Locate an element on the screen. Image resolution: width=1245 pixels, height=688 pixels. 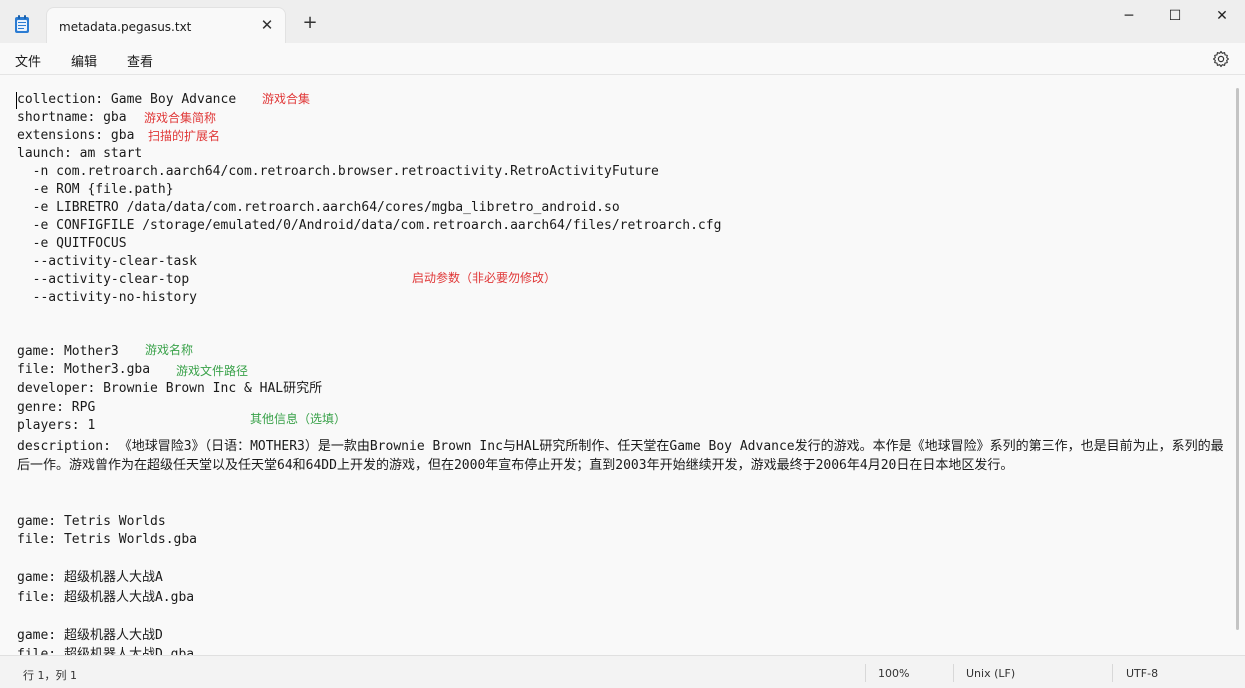
maximize-button: ☐ is located at coordinates (1175, 16).